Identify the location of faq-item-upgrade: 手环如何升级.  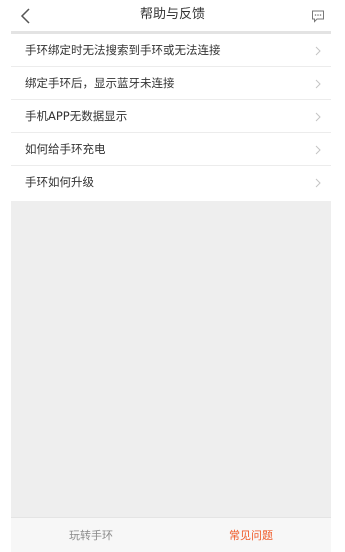
(171, 183).